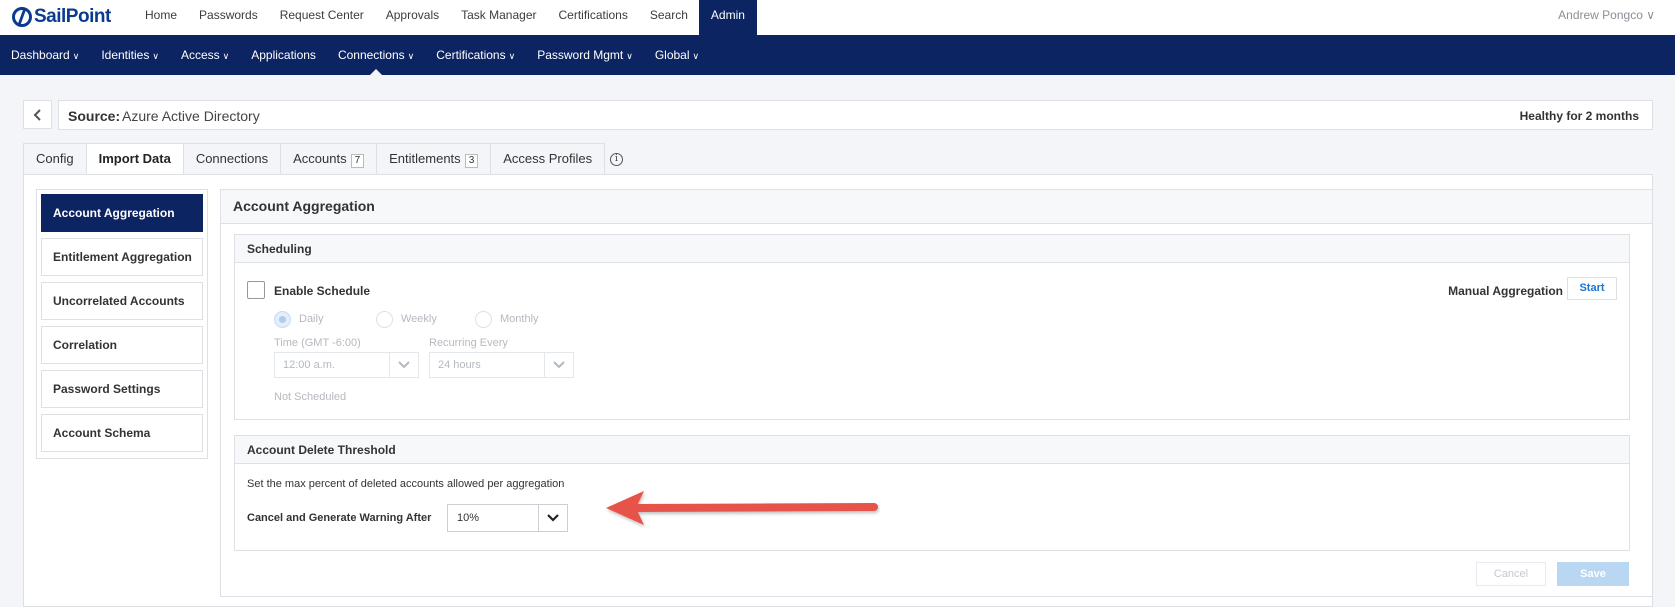 This screenshot has height=607, width=1675. Describe the element at coordinates (357, 161) in the screenshot. I see `count-badge: 7` at that location.